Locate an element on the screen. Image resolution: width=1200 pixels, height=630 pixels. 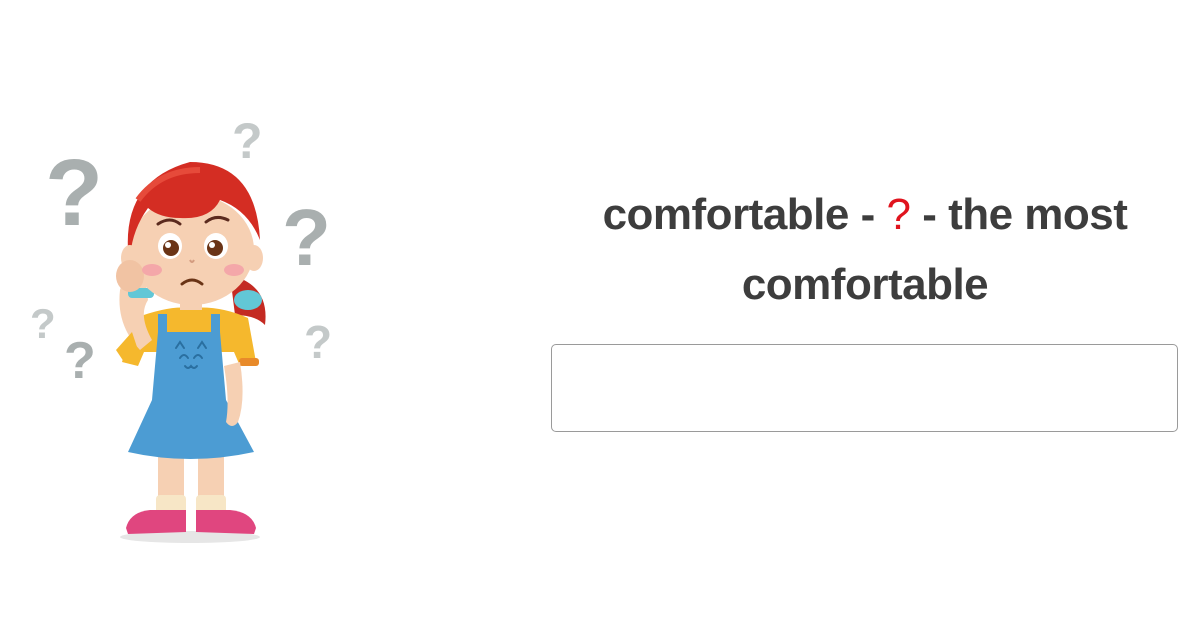
blank-mark: ? is located at coordinates (898, 214).